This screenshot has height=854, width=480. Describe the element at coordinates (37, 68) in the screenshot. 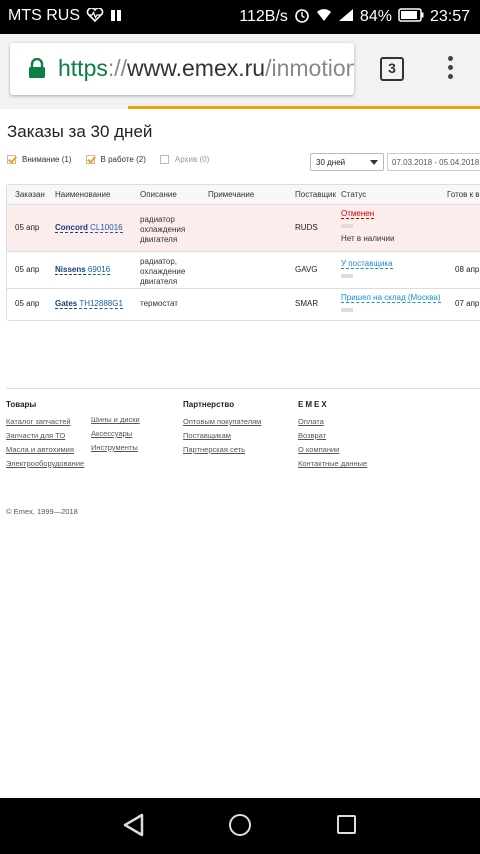

I see `lock-icon` at that location.